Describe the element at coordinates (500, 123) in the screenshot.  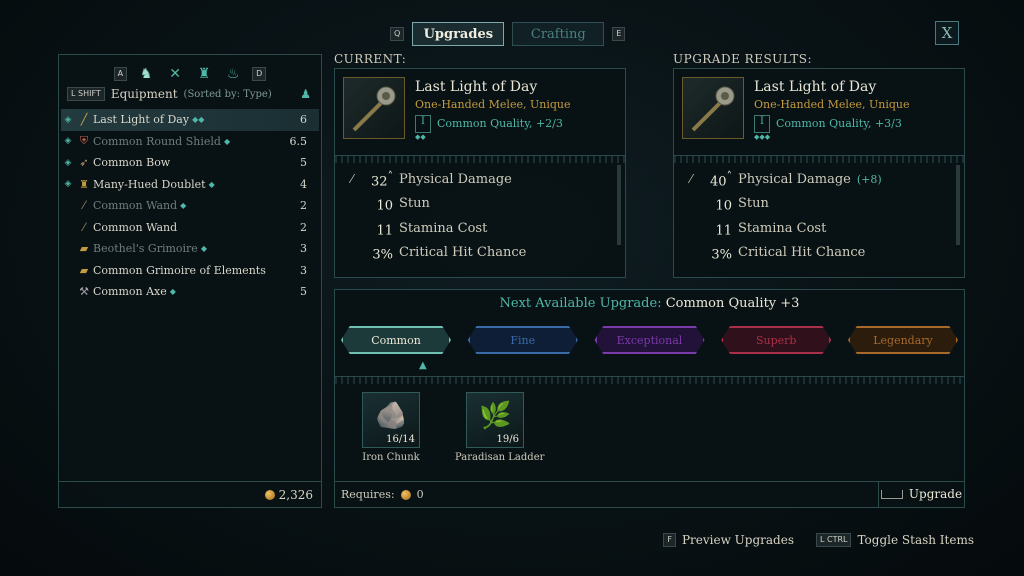
I see `quality-text: Common Quality, +2/3` at that location.